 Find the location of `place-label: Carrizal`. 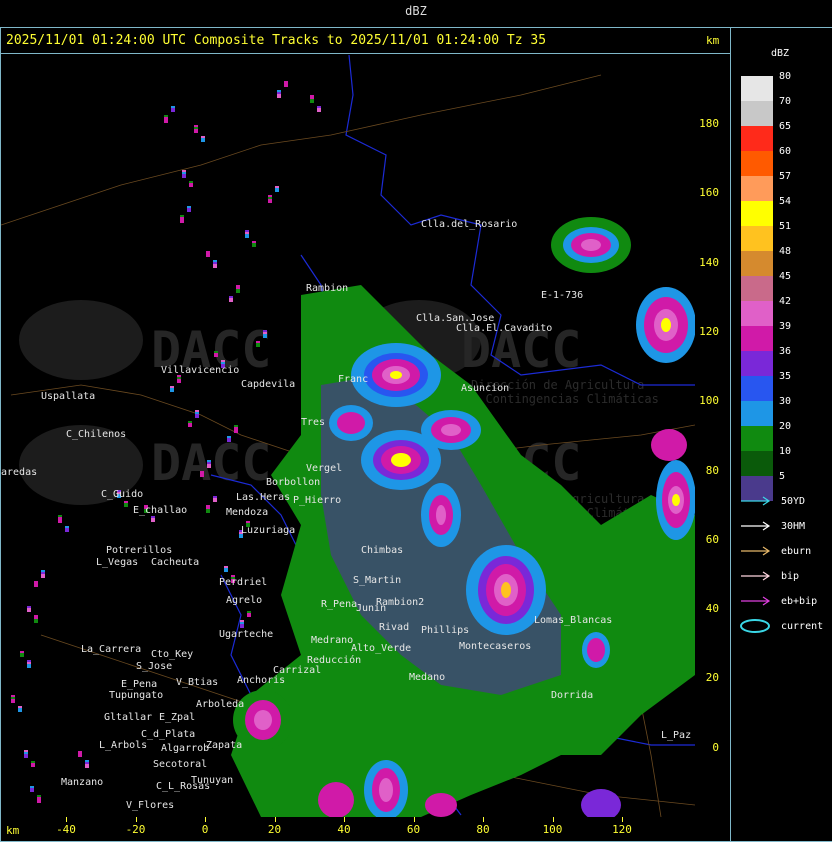

place-label: Carrizal is located at coordinates (297, 670).